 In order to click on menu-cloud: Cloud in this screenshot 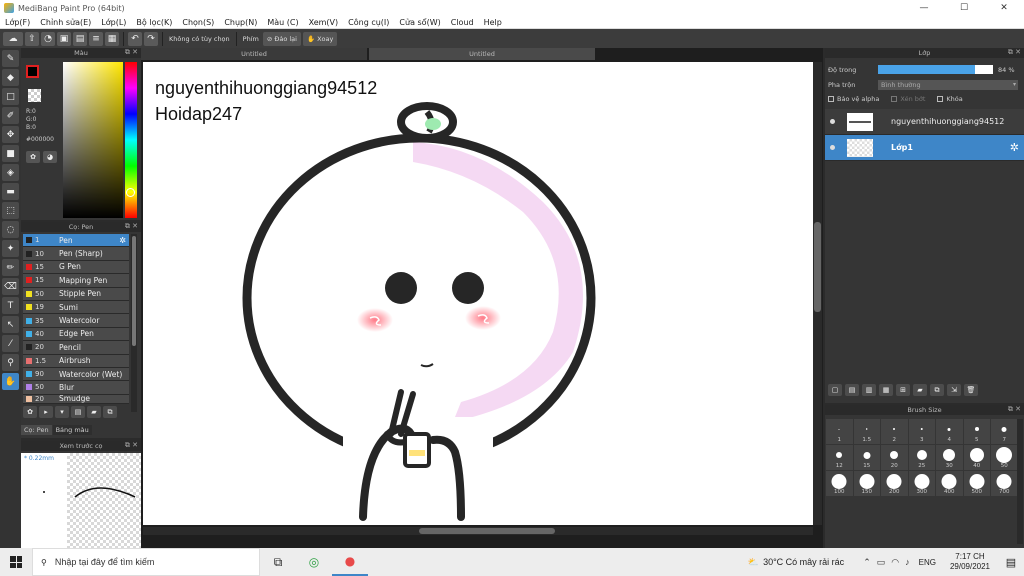, I will do `click(462, 22)`.